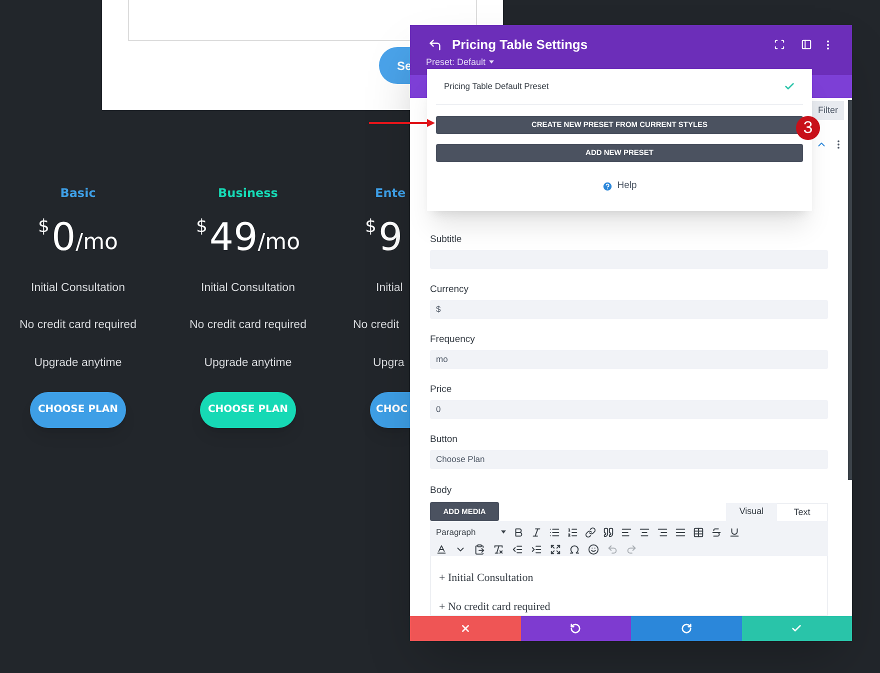 Image resolution: width=880 pixels, height=673 pixels. I want to click on back-arrow-icon, so click(435, 45).